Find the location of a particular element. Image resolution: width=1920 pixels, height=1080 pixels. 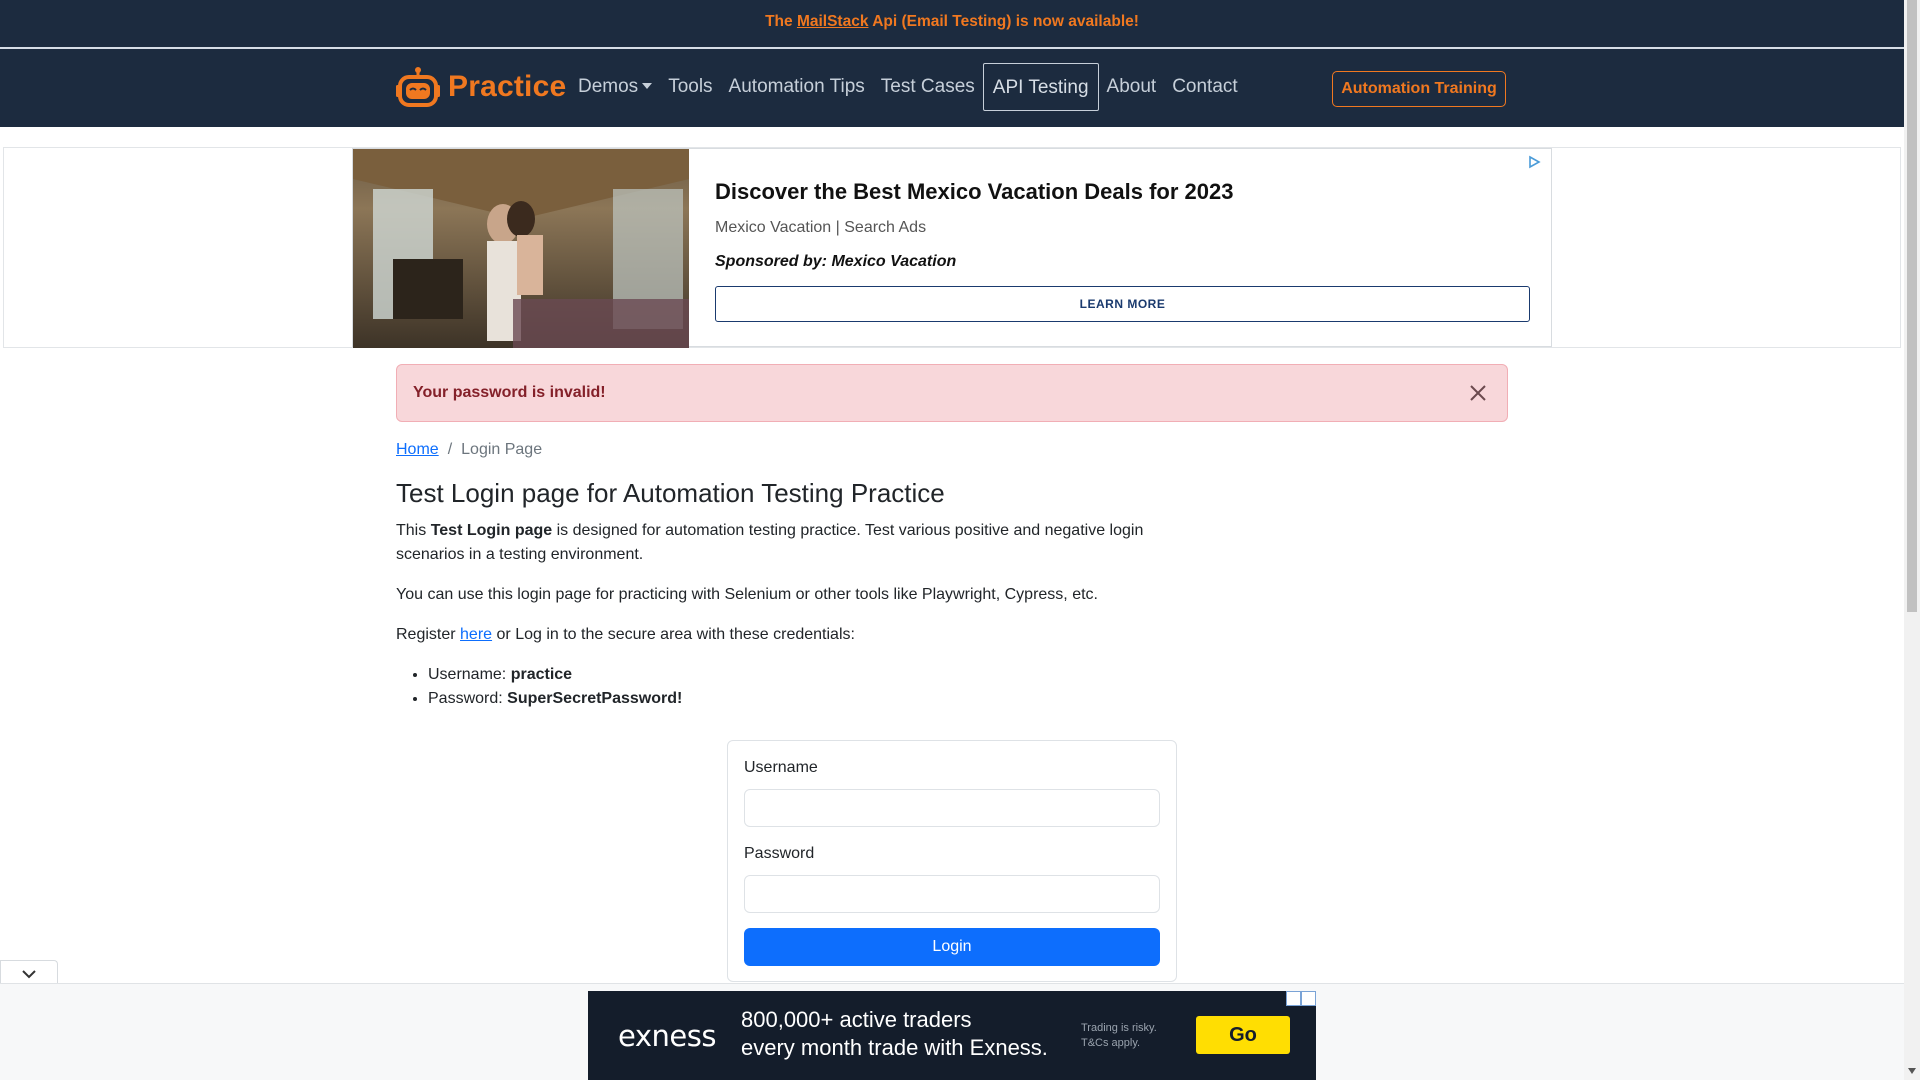

scroll-down-arrow-icon is located at coordinates (1912, 1071).